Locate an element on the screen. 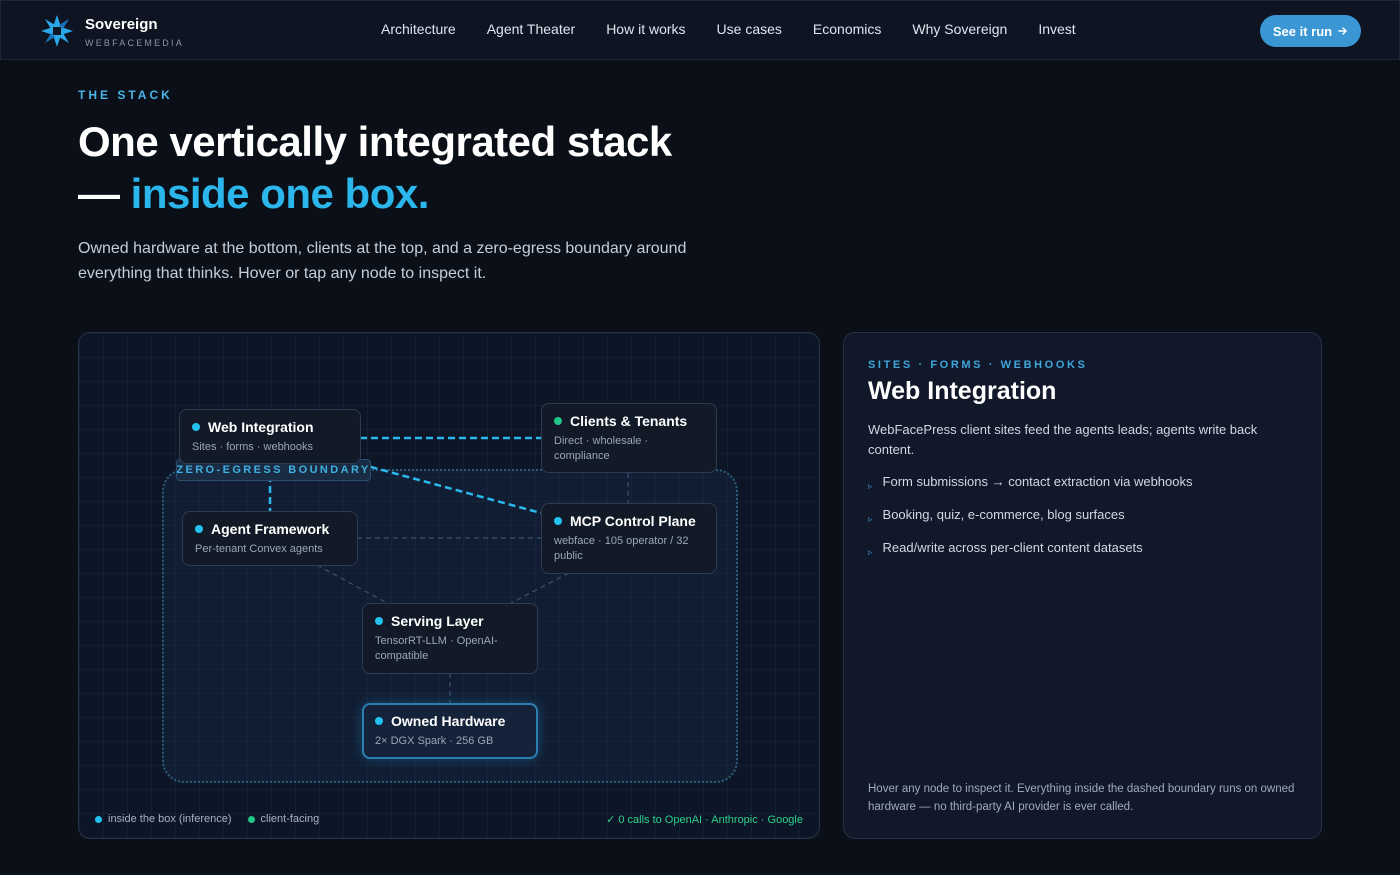 Image resolution: width=1400 pixels, height=875 pixels. brand-subtitle: WEBFACEMEDIA is located at coordinates (134, 43).